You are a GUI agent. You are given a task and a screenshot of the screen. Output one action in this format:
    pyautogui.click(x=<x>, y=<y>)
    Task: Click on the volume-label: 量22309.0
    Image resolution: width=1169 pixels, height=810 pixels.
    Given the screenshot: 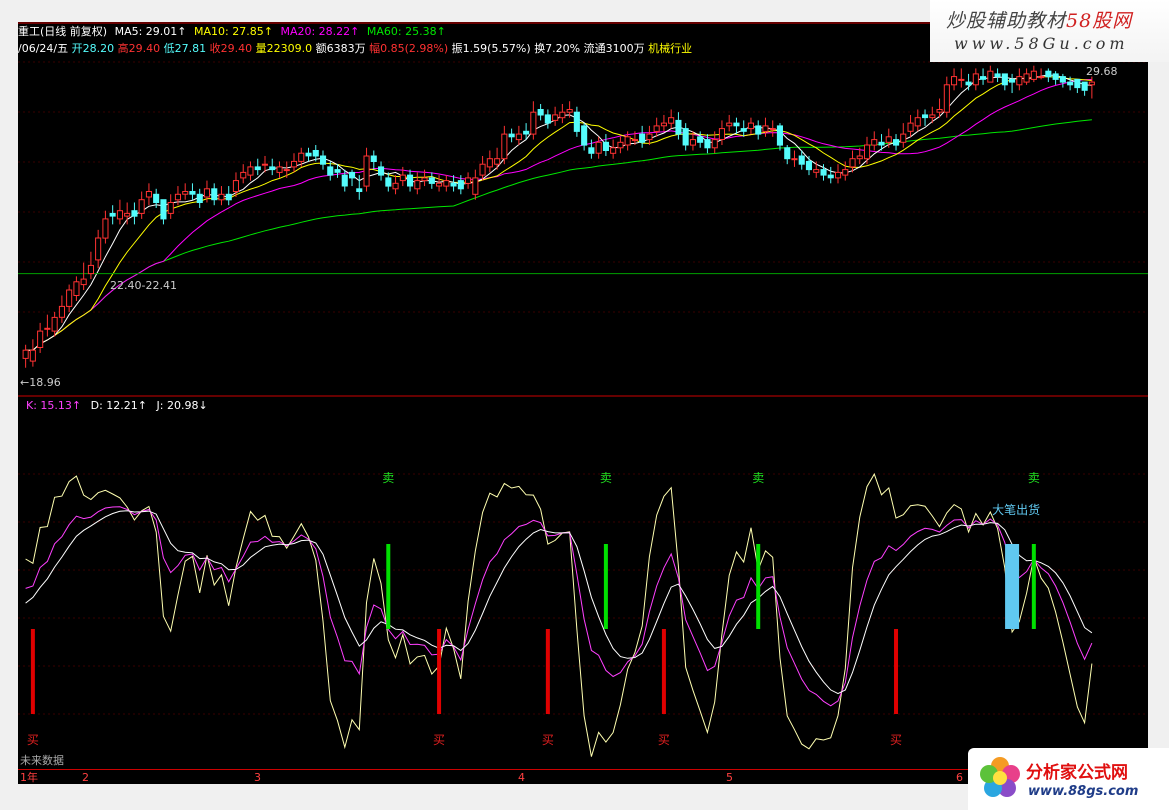 What is the action you would take?
    pyautogui.click(x=284, y=48)
    